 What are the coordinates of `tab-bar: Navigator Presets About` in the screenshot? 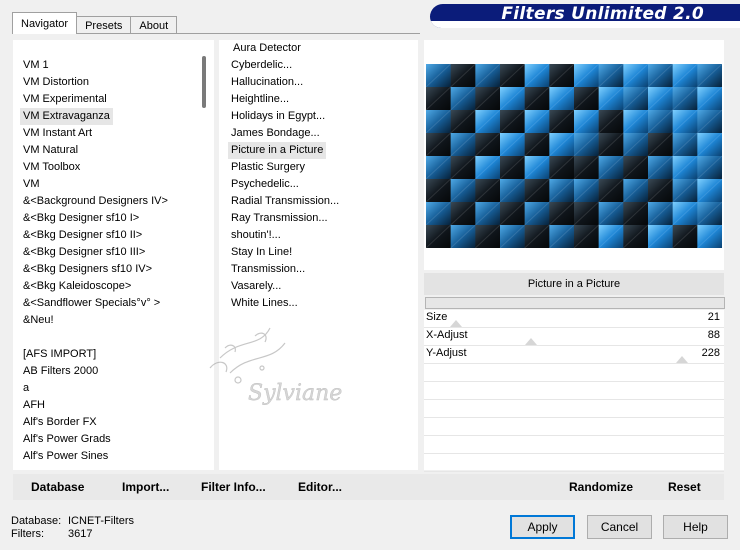 It's located at (95, 23).